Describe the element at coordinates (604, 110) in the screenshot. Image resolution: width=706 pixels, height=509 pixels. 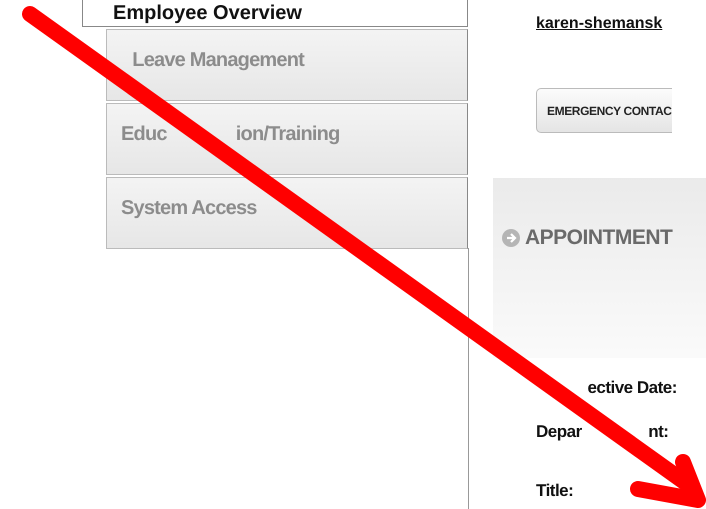
I see `emergency-contact-button: EMERGENCY CONTAC` at that location.